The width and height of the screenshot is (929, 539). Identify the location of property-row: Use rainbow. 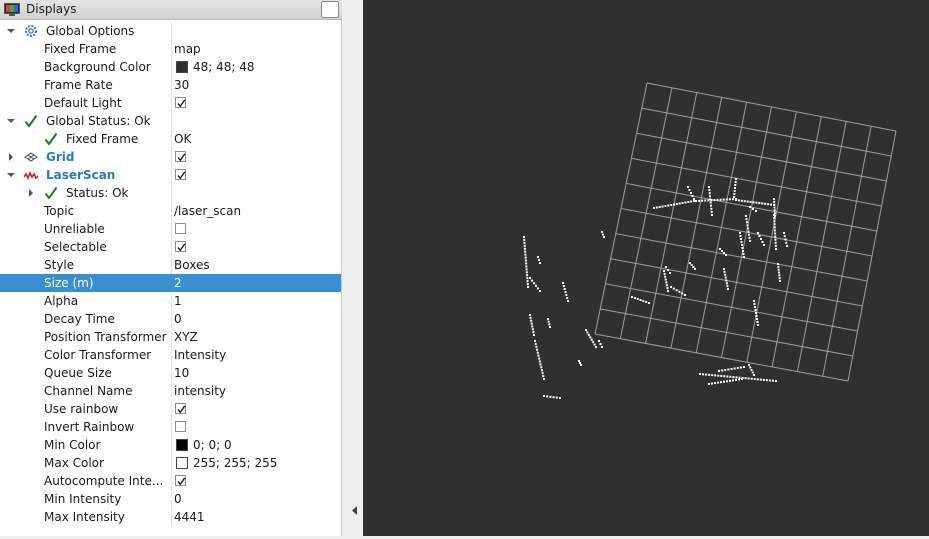
(170, 409).